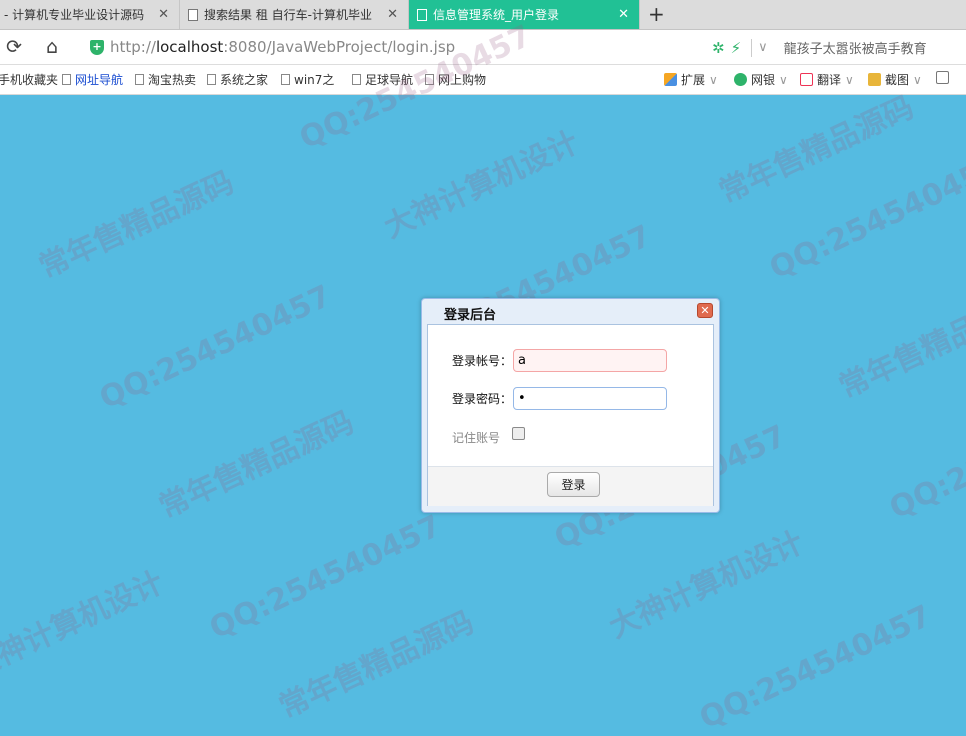  What do you see at coordinates (670, 79) in the screenshot?
I see `grid-icon` at bounding box center [670, 79].